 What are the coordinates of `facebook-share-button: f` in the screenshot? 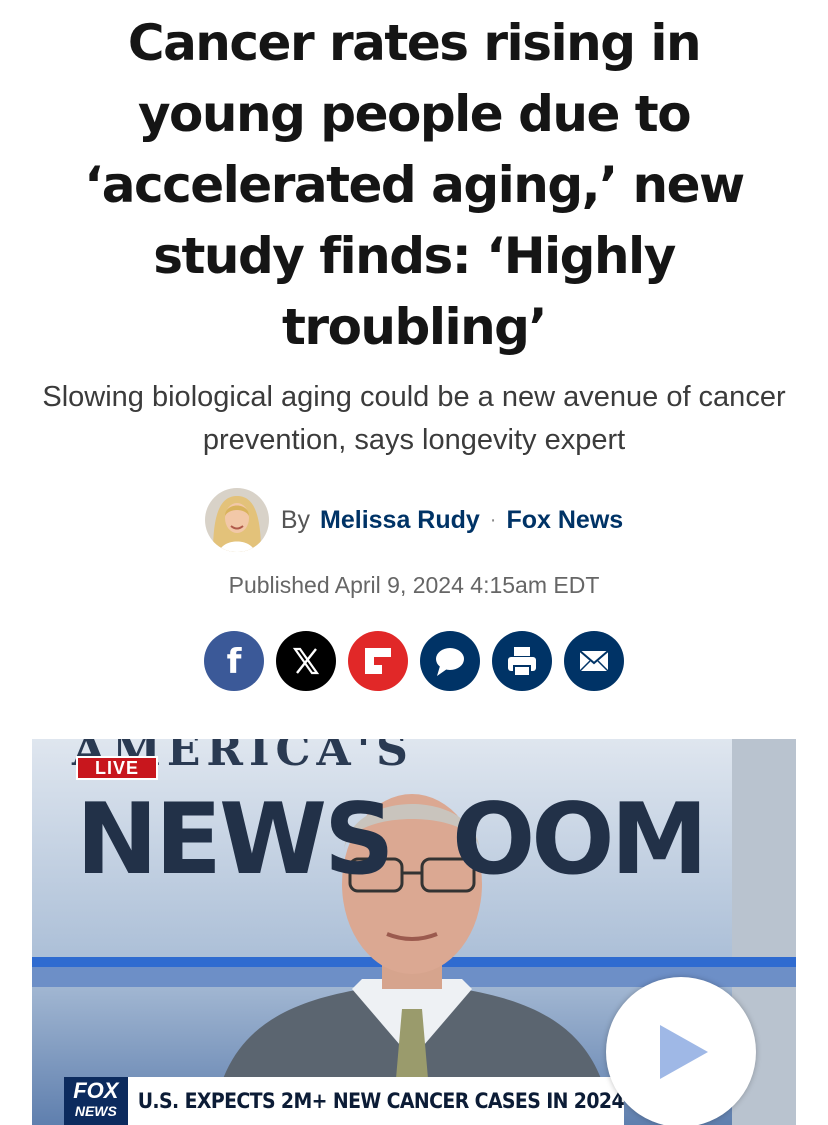 It's located at (234, 661).